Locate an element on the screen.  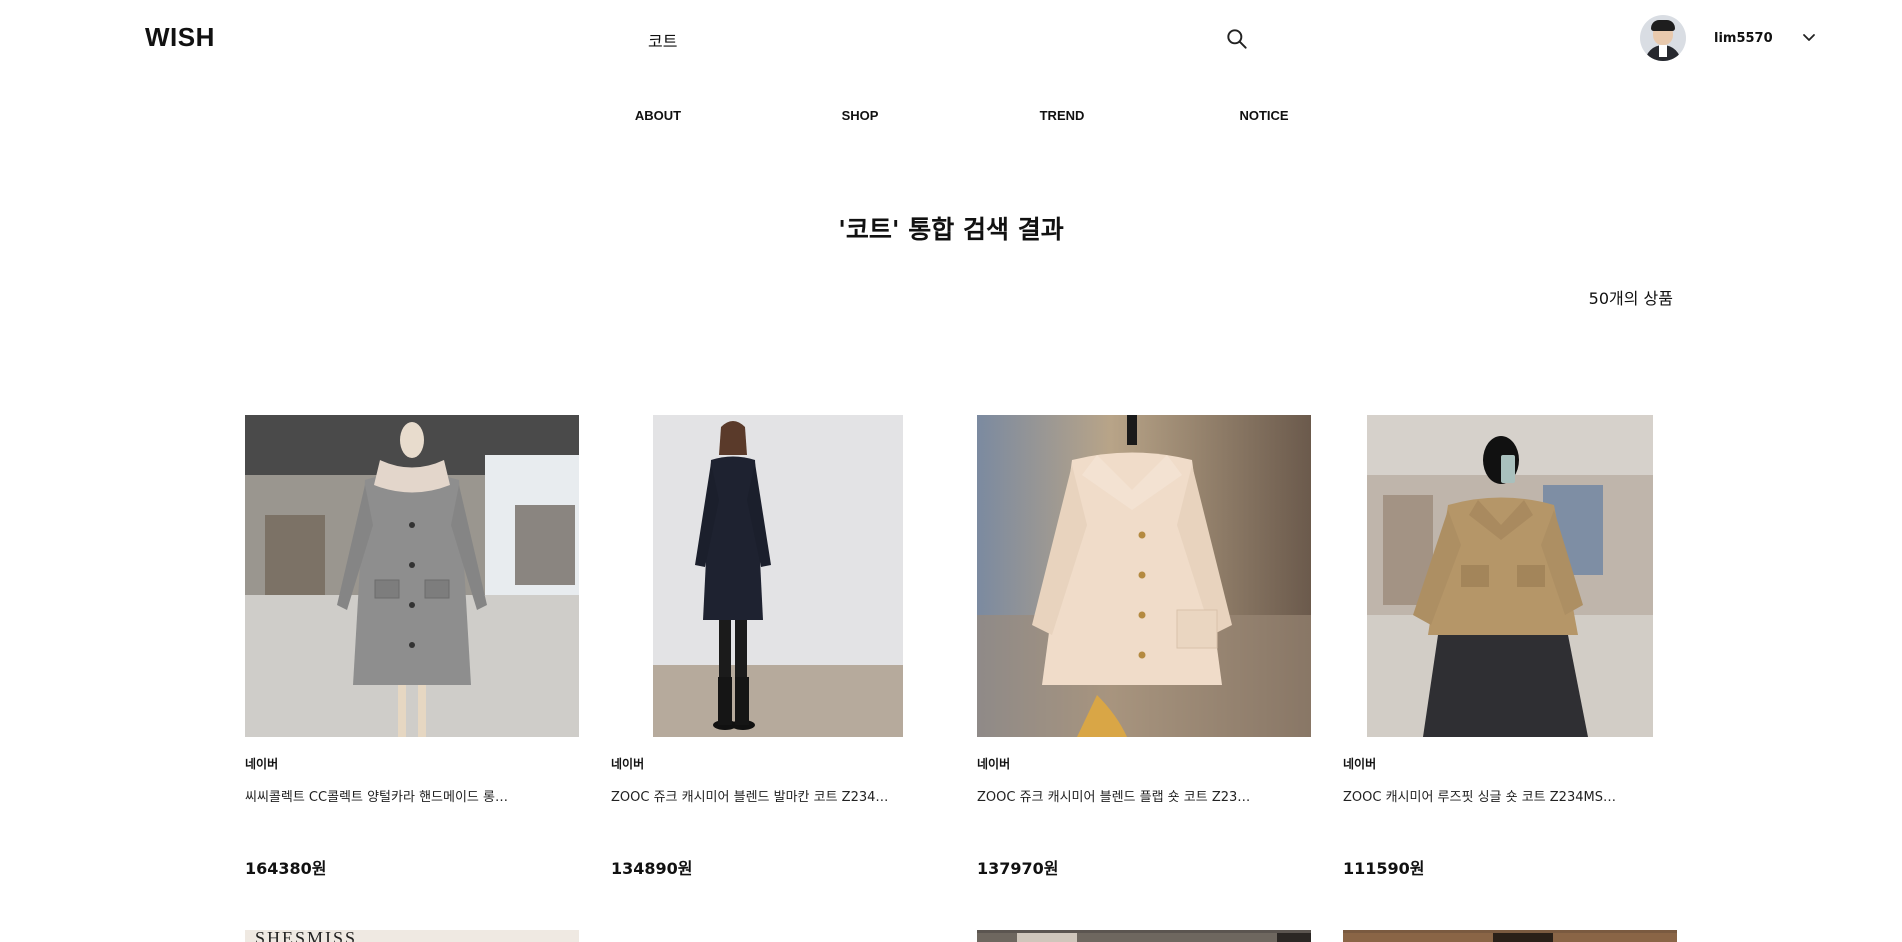
product-card: 네이버 씨씨콜렉트 CC콜렉트 양털카라 핸드메이드 롱… 164380원 is located at coordinates (412, 646).